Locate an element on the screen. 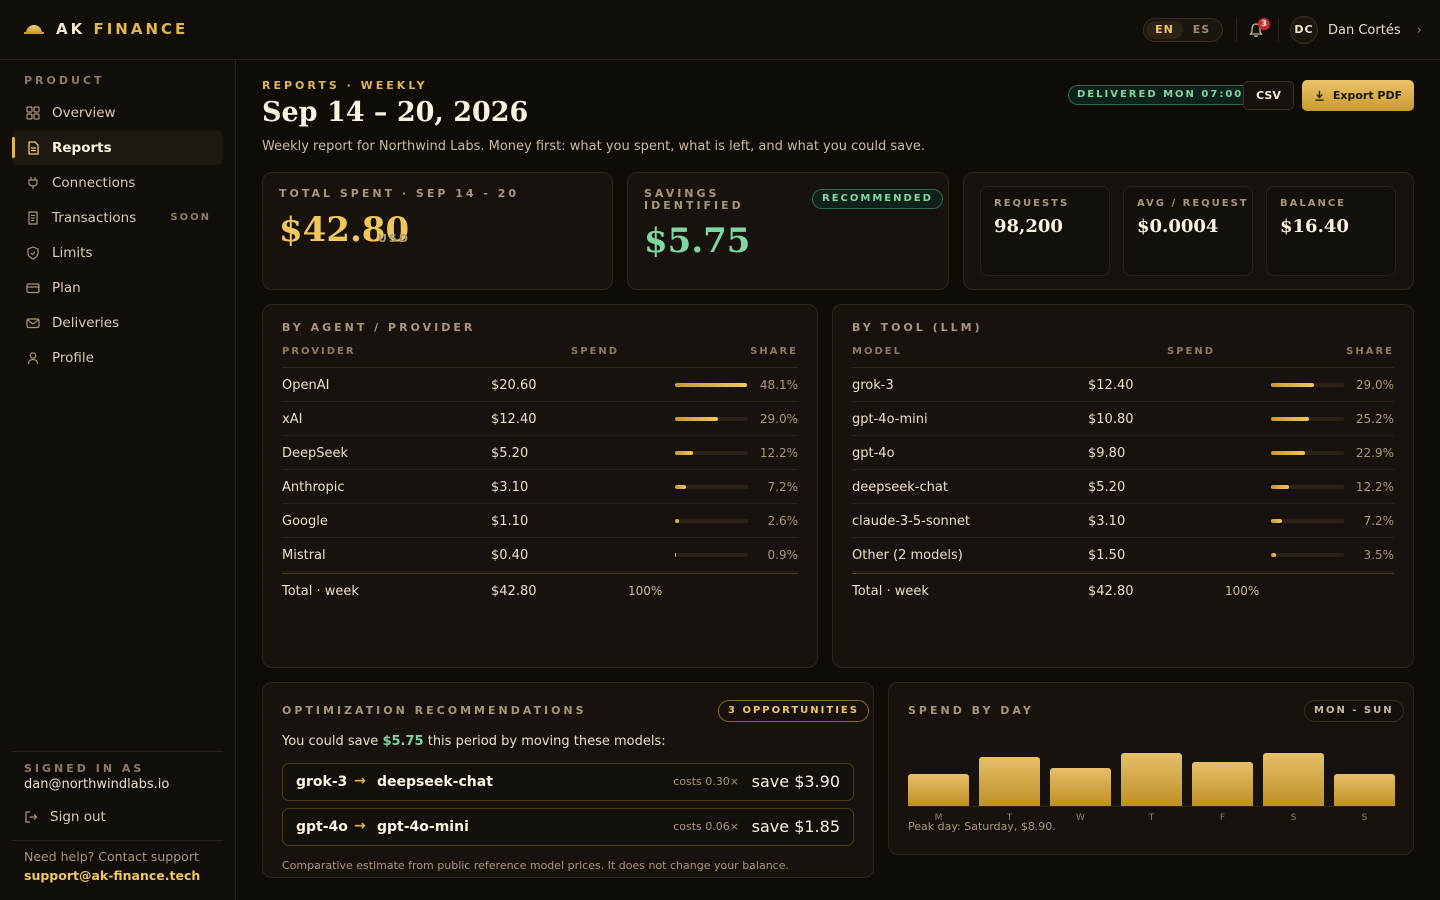 Image resolution: width=1440 pixels, height=900 pixels. table-row: Google $1.10 2.6% is located at coordinates (540, 521).